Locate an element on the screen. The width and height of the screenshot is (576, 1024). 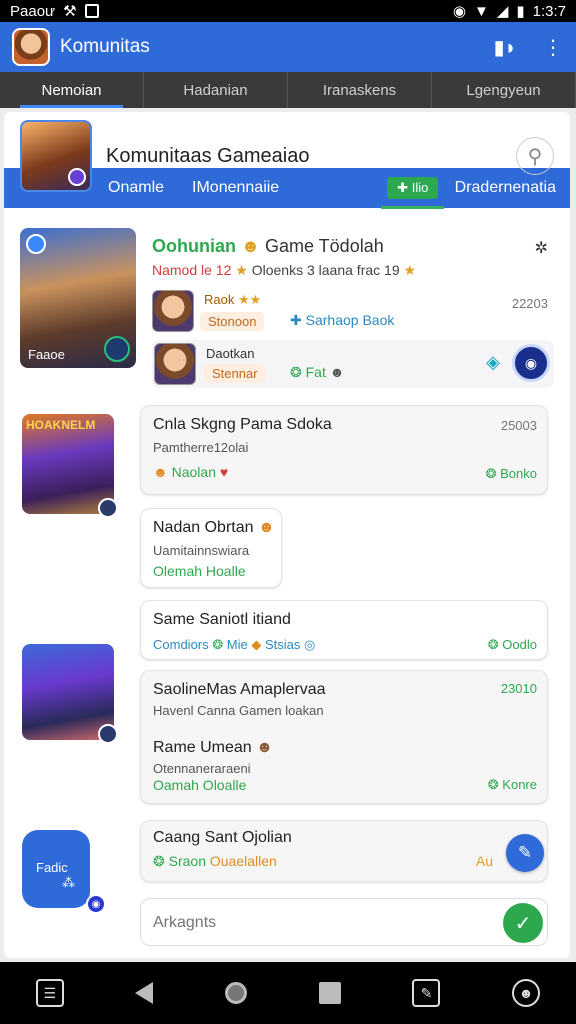
post-reply-2: Daotkan Stennar ❂ Fat ☻ ◈ ◉ is located at coordinates (353, 364).